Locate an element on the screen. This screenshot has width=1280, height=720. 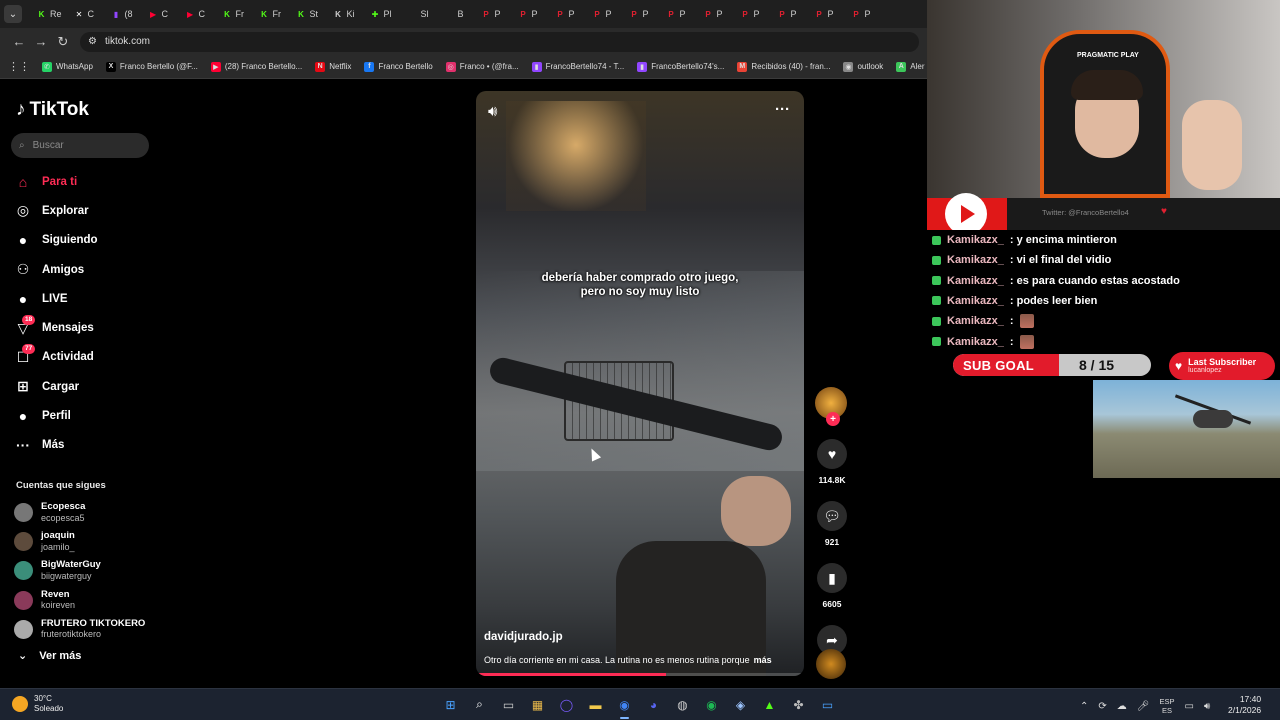
bookmark-item: A Aler is located at coordinates (910, 66).